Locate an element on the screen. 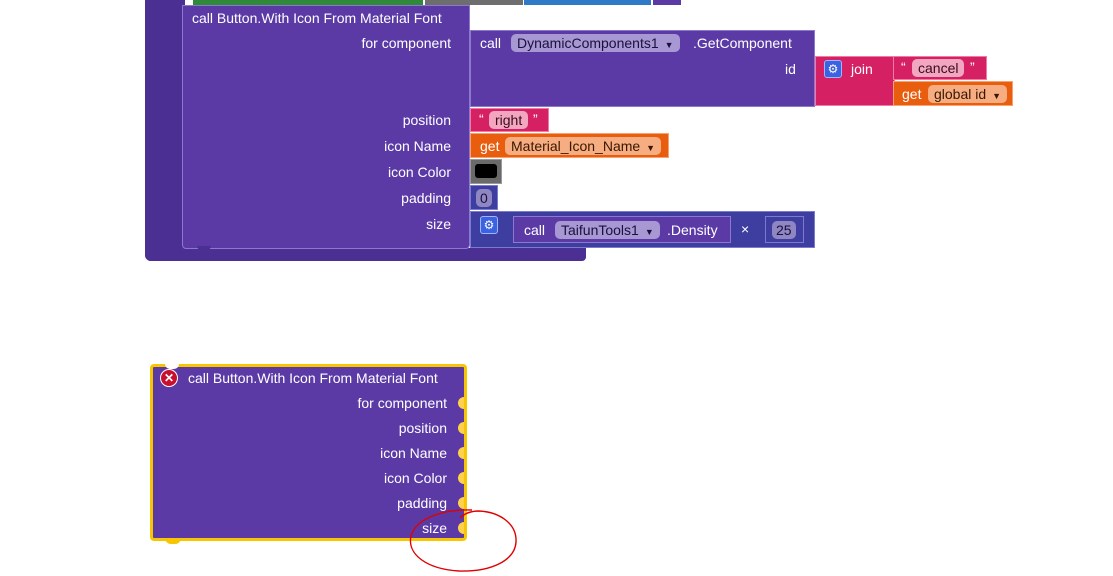 This screenshot has width=1113, height=576. label-padding: padding is located at coordinates (426, 198).